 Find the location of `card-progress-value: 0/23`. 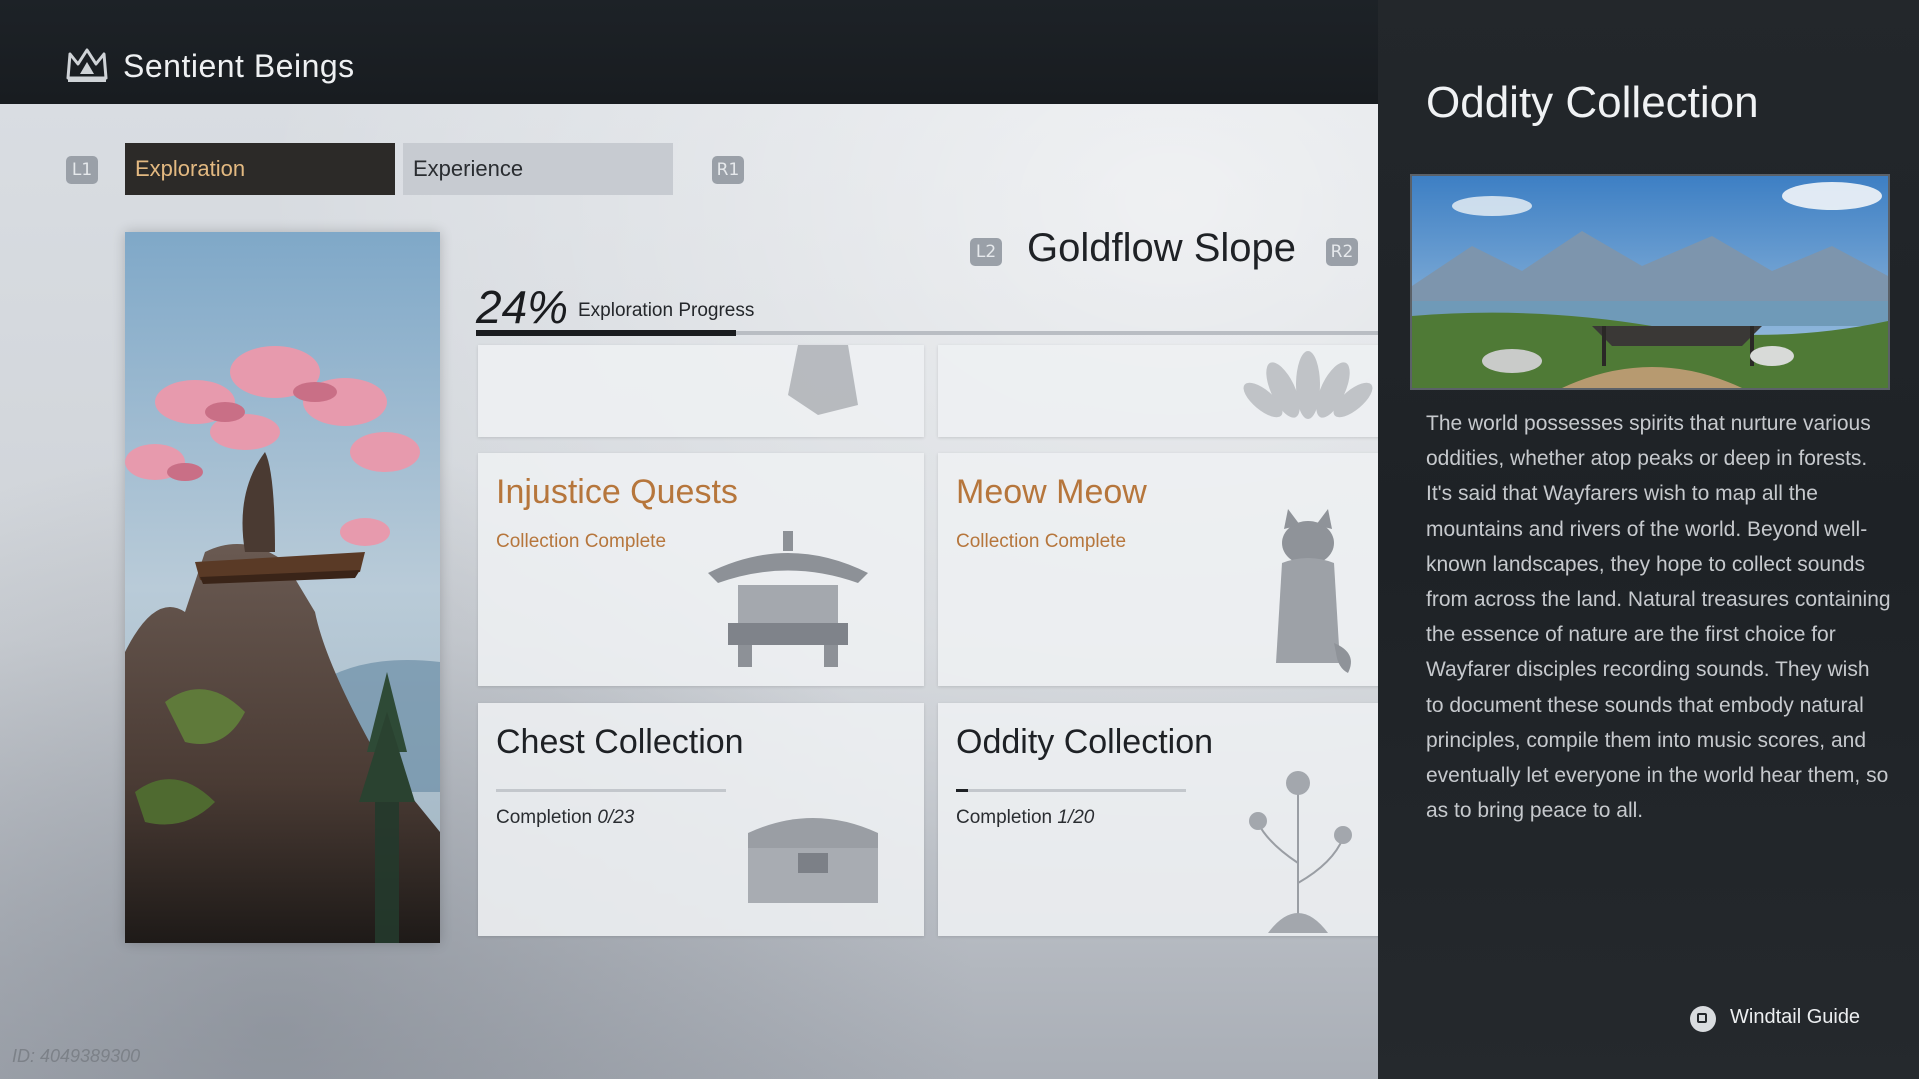

card-progress-value: 0/23 is located at coordinates (616, 817).